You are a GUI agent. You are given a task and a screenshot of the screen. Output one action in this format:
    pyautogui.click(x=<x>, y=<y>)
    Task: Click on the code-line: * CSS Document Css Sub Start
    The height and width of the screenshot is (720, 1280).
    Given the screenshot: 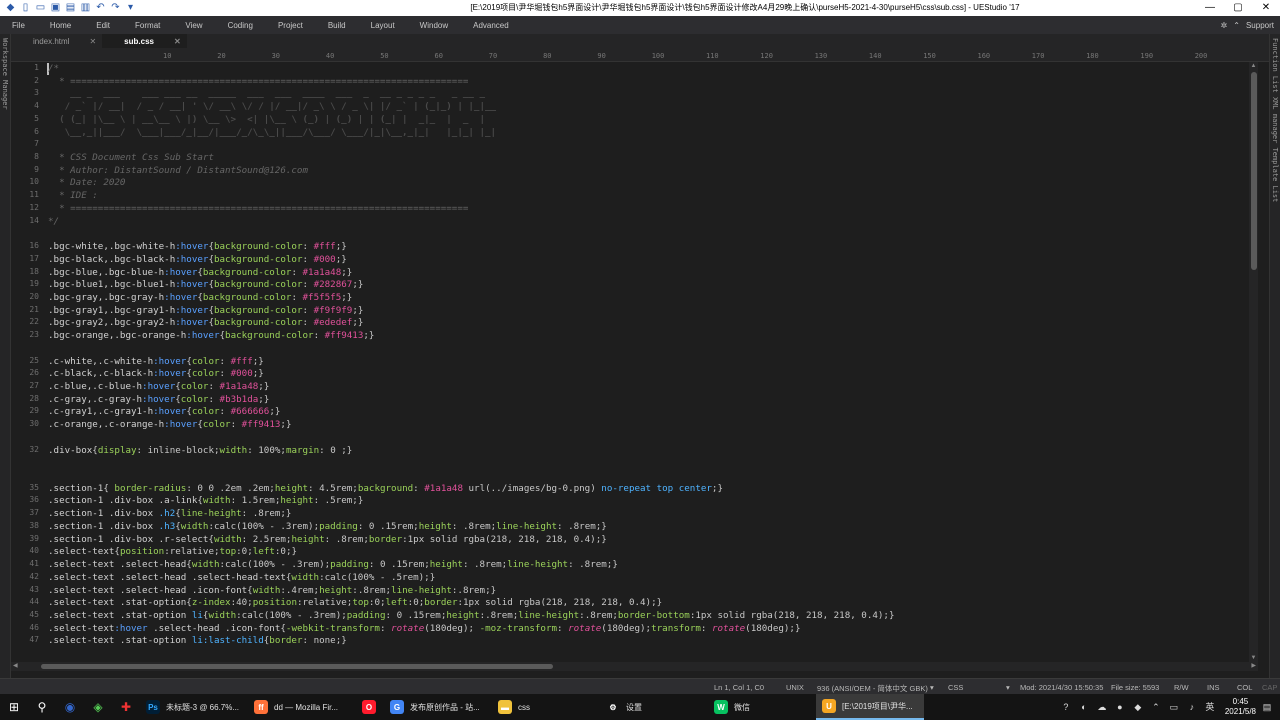 What is the action you would take?
    pyautogui.click(x=131, y=158)
    